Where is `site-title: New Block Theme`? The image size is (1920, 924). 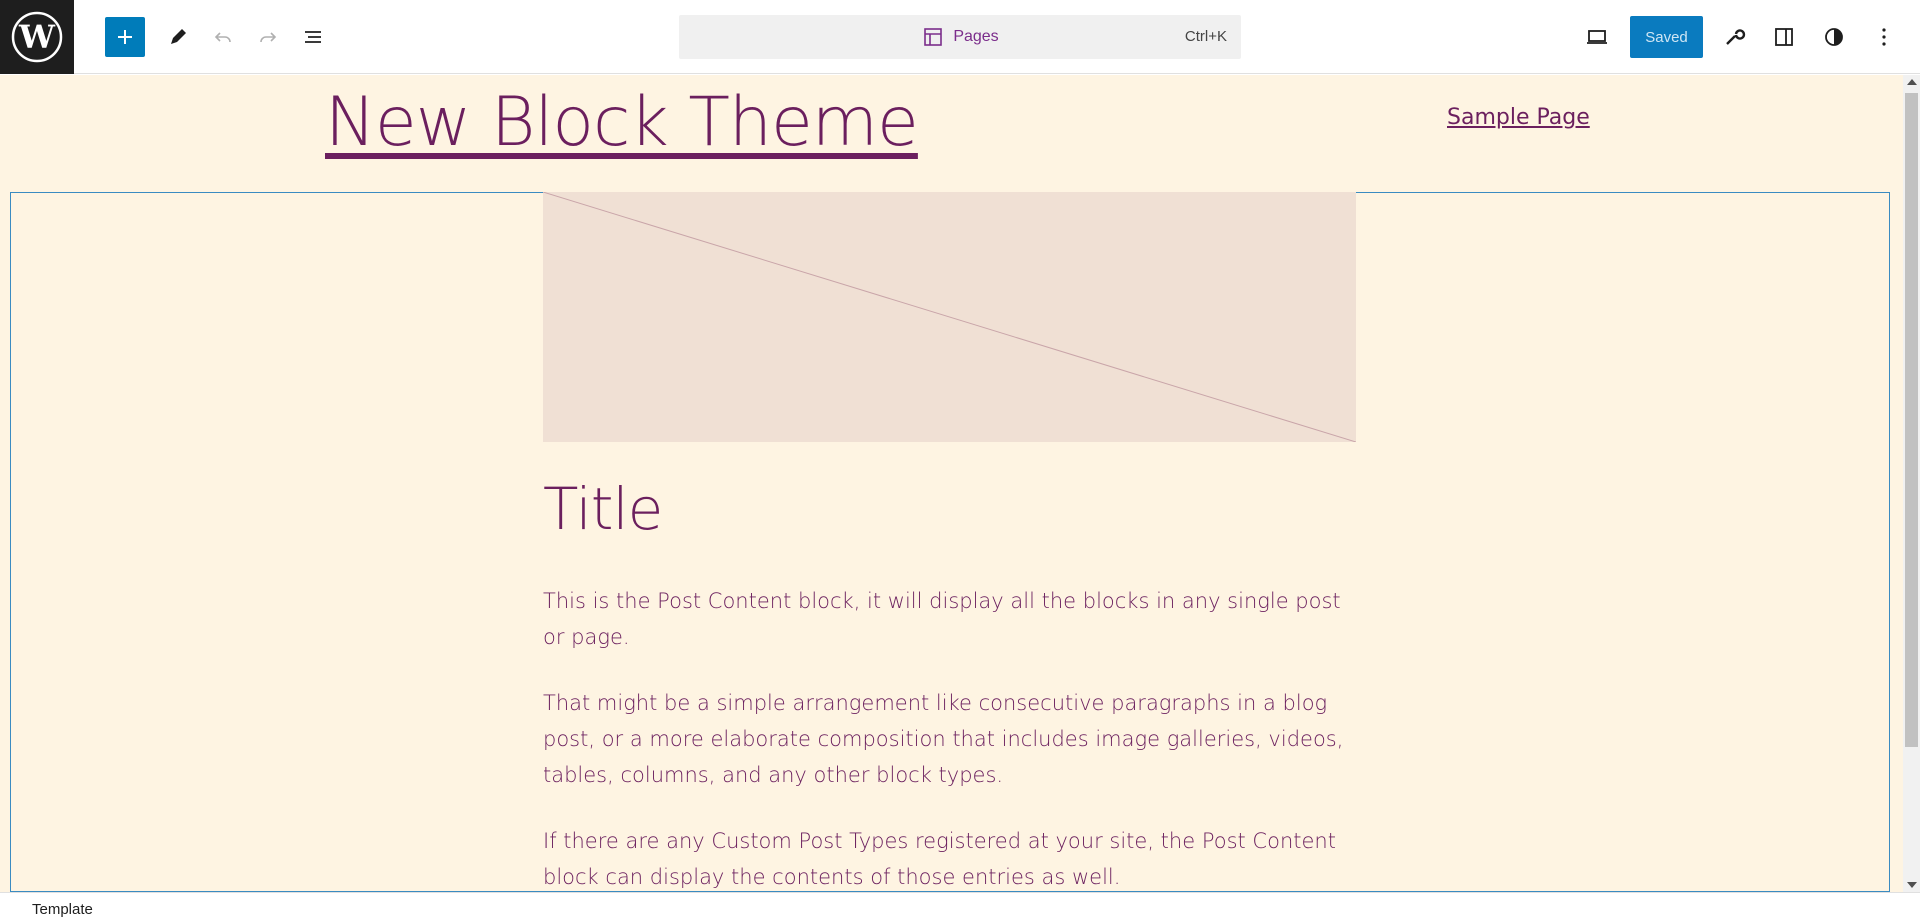 site-title: New Block Theme is located at coordinates (622, 122).